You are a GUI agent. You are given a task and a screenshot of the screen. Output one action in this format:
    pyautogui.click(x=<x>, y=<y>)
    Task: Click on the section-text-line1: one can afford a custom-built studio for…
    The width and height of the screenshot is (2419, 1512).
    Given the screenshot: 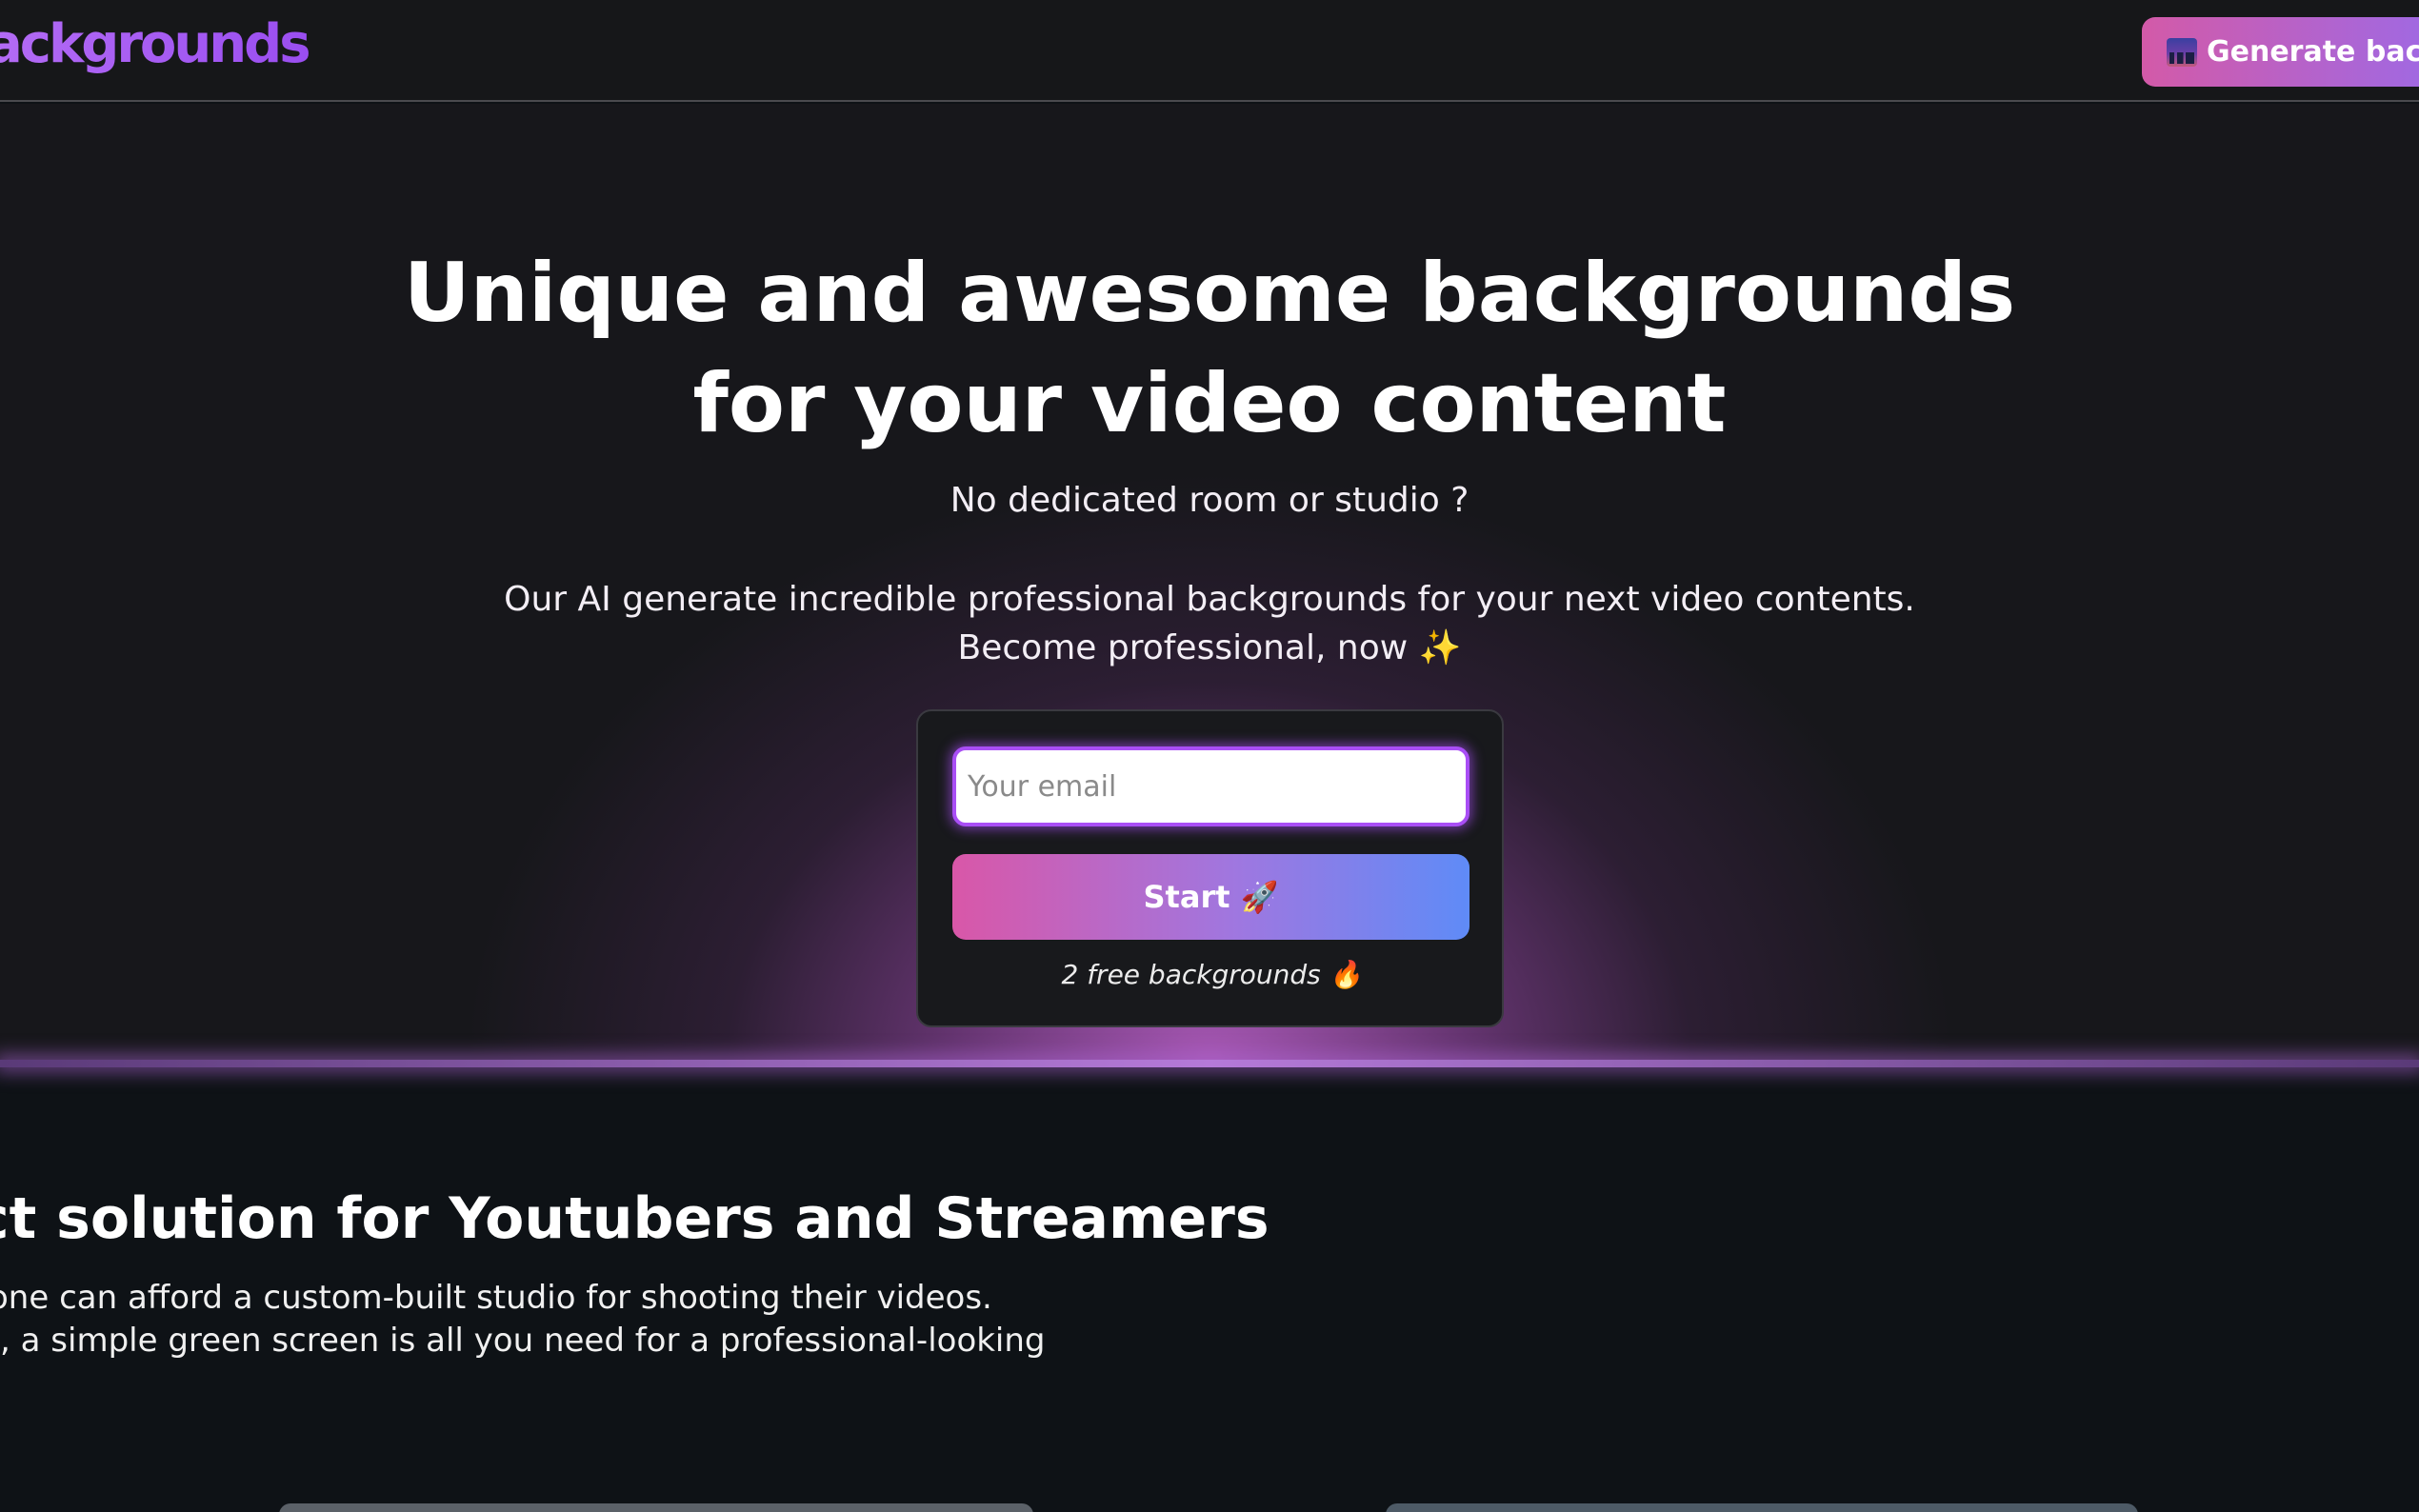 What is the action you would take?
    pyautogui.click(x=496, y=1298)
    